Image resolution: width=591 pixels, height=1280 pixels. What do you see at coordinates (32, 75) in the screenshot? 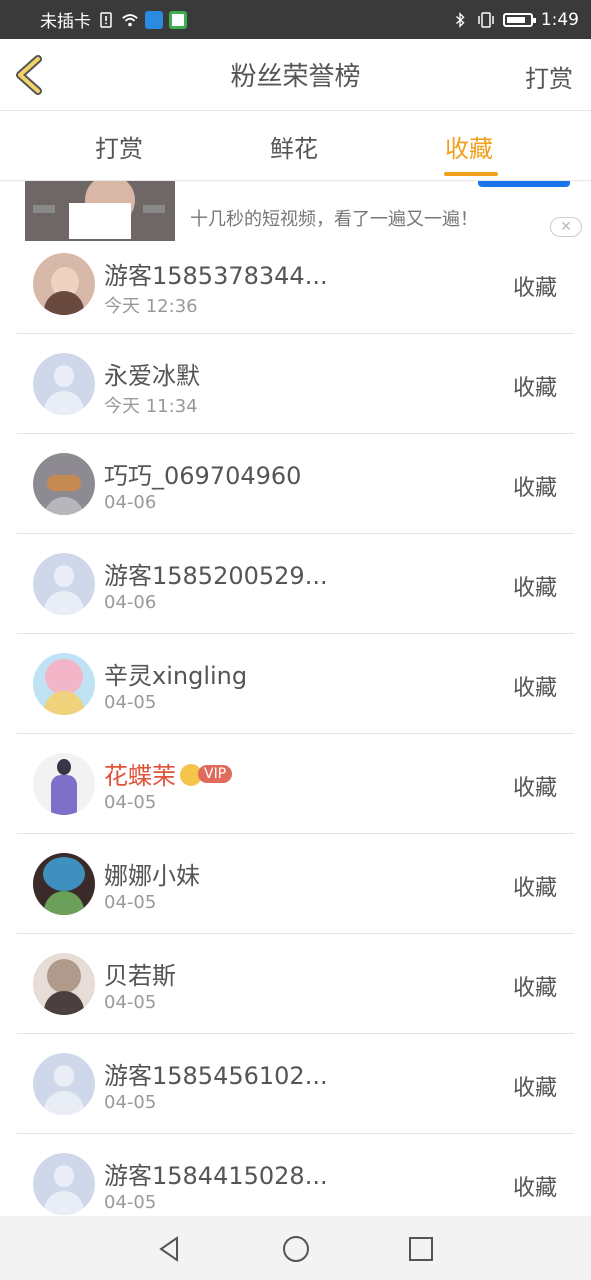
I see `chevron-left-icon` at bounding box center [32, 75].